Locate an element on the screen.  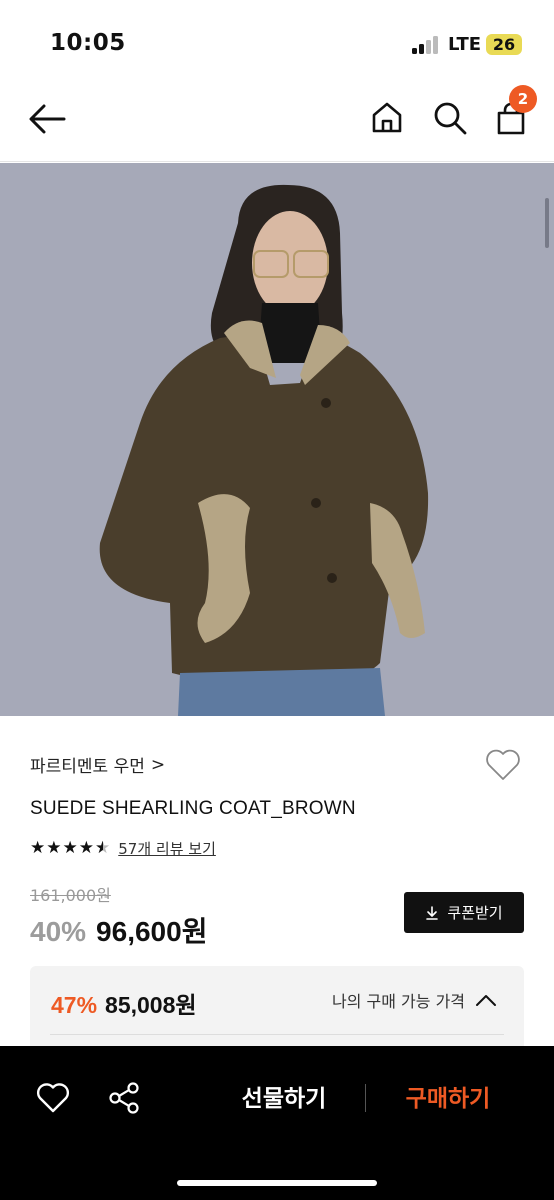
original-price: 161,000원 is located at coordinates (70, 895).